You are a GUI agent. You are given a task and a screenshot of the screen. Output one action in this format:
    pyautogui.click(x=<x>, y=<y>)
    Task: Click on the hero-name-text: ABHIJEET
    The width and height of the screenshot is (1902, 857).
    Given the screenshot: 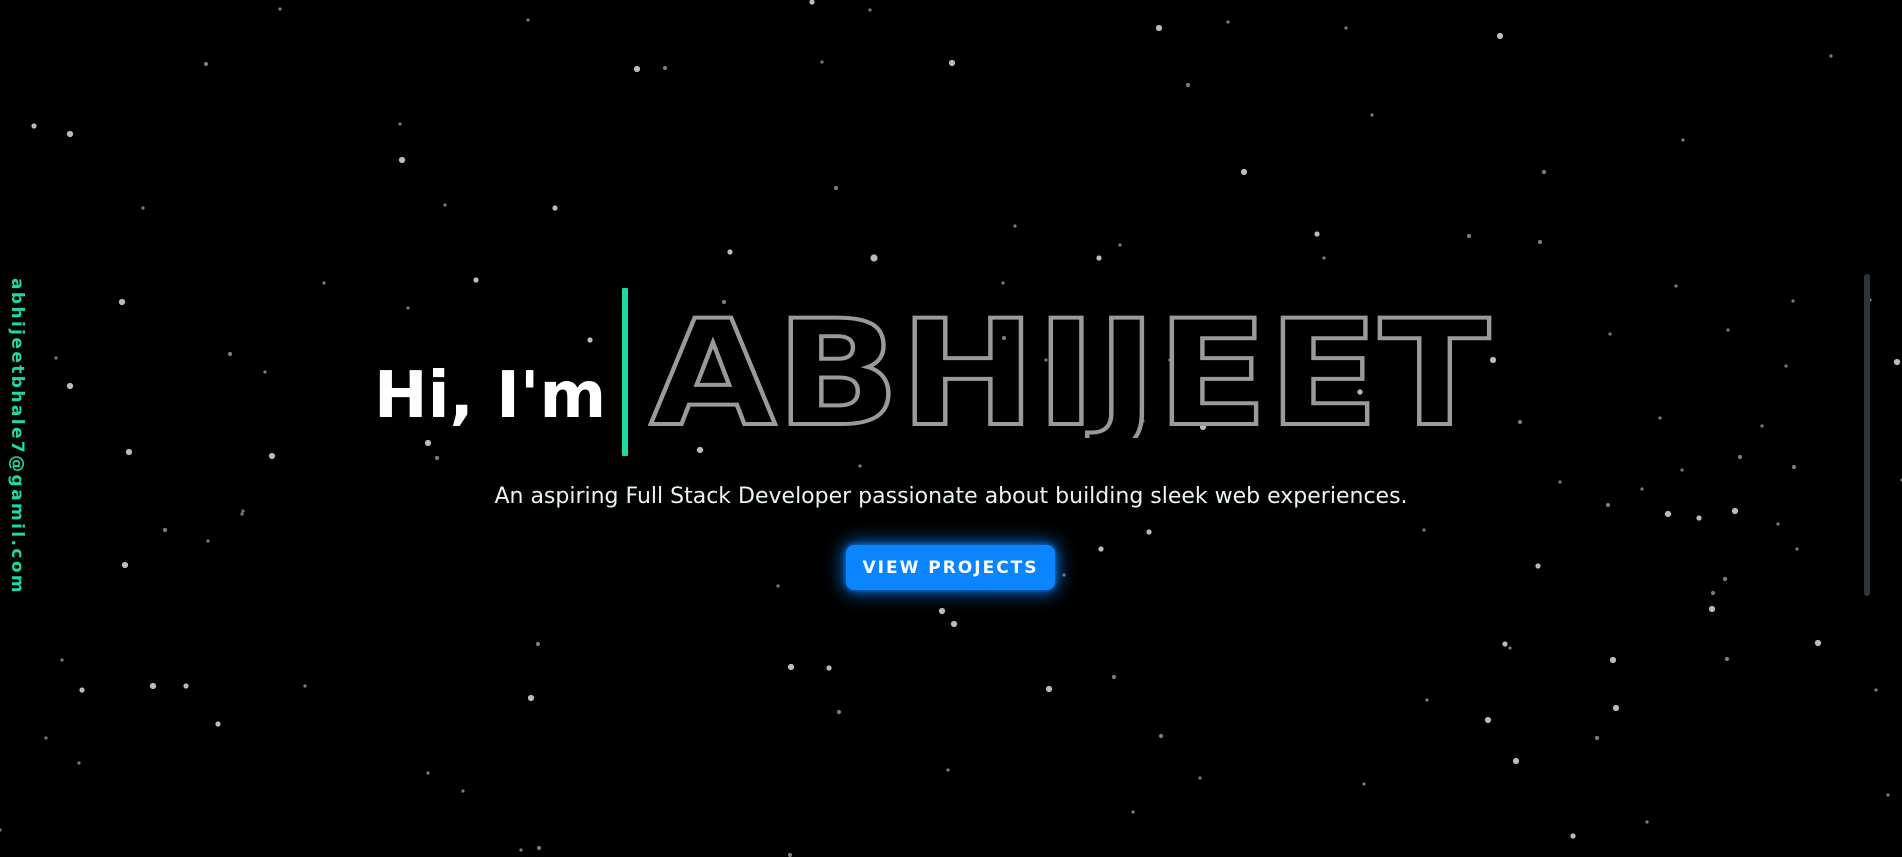 What is the action you would take?
    pyautogui.click(x=1070, y=369)
    